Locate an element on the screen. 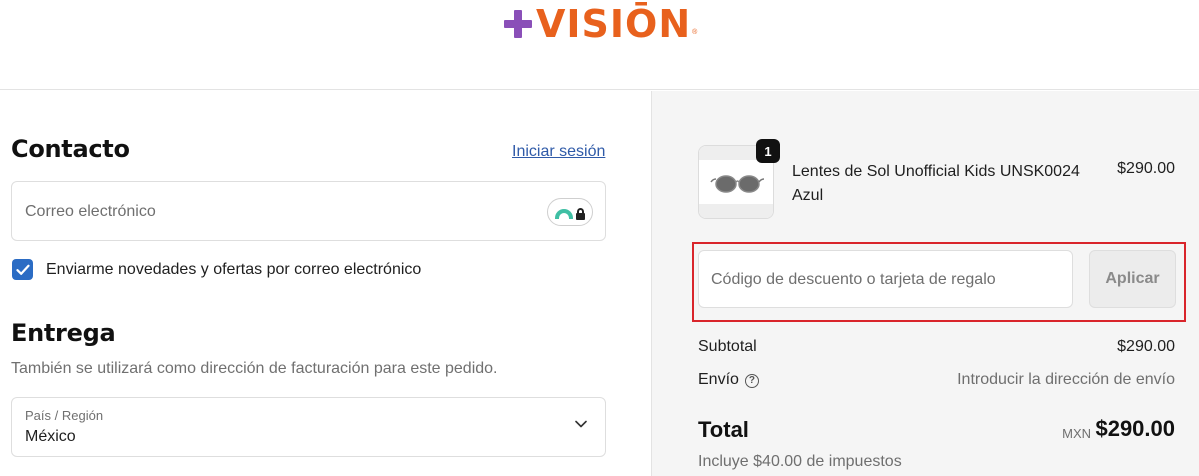 The image size is (1199, 476). plus-icon is located at coordinates (518, 24).